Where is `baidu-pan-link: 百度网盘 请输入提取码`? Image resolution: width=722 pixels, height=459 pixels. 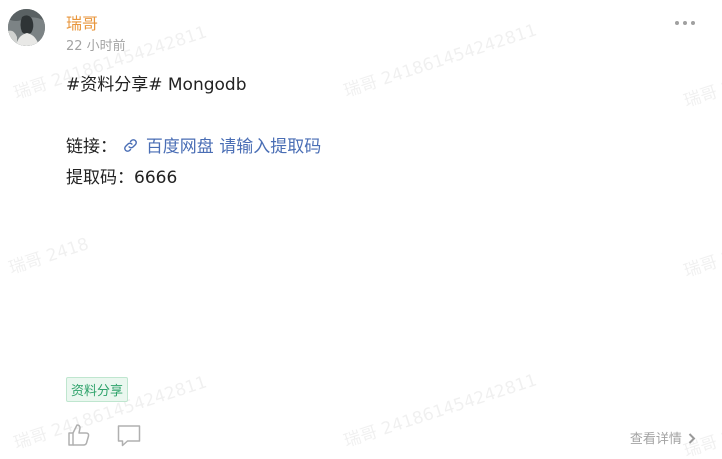
baidu-pan-link: 百度网盘 请输入提取码 is located at coordinates (221, 147).